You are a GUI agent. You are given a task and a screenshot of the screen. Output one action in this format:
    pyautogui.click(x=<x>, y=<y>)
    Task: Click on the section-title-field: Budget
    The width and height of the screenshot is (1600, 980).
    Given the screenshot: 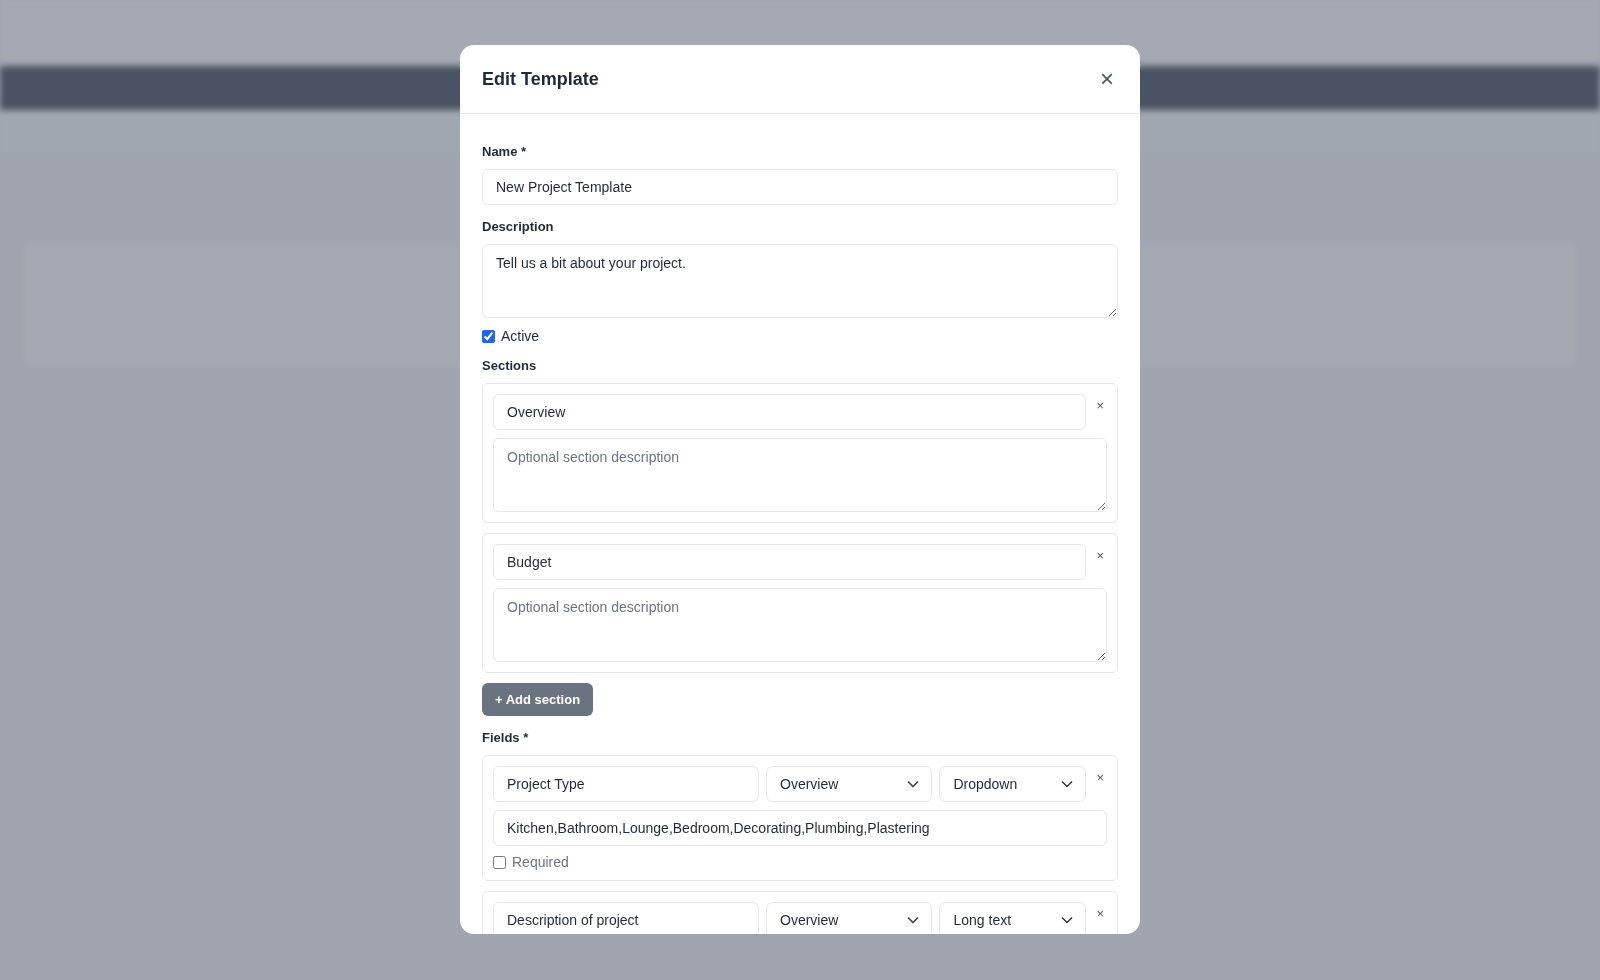 What is the action you would take?
    pyautogui.click(x=790, y=562)
    